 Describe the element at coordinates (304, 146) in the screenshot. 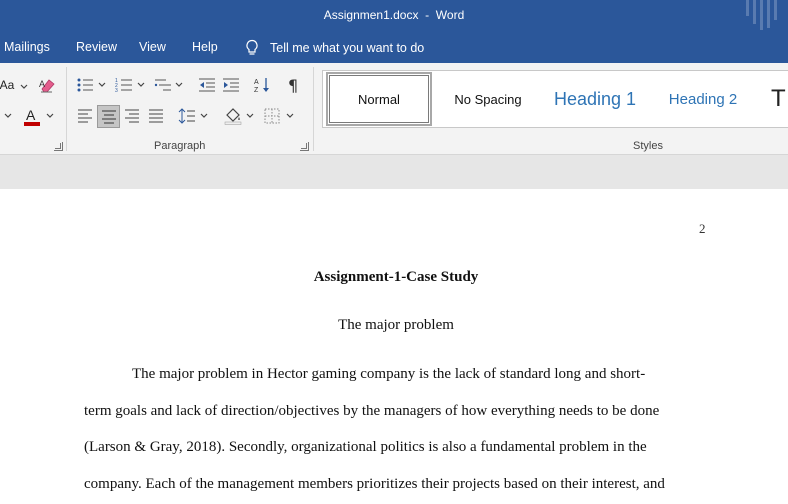

I see `paragraph-dialog-launcher` at that location.